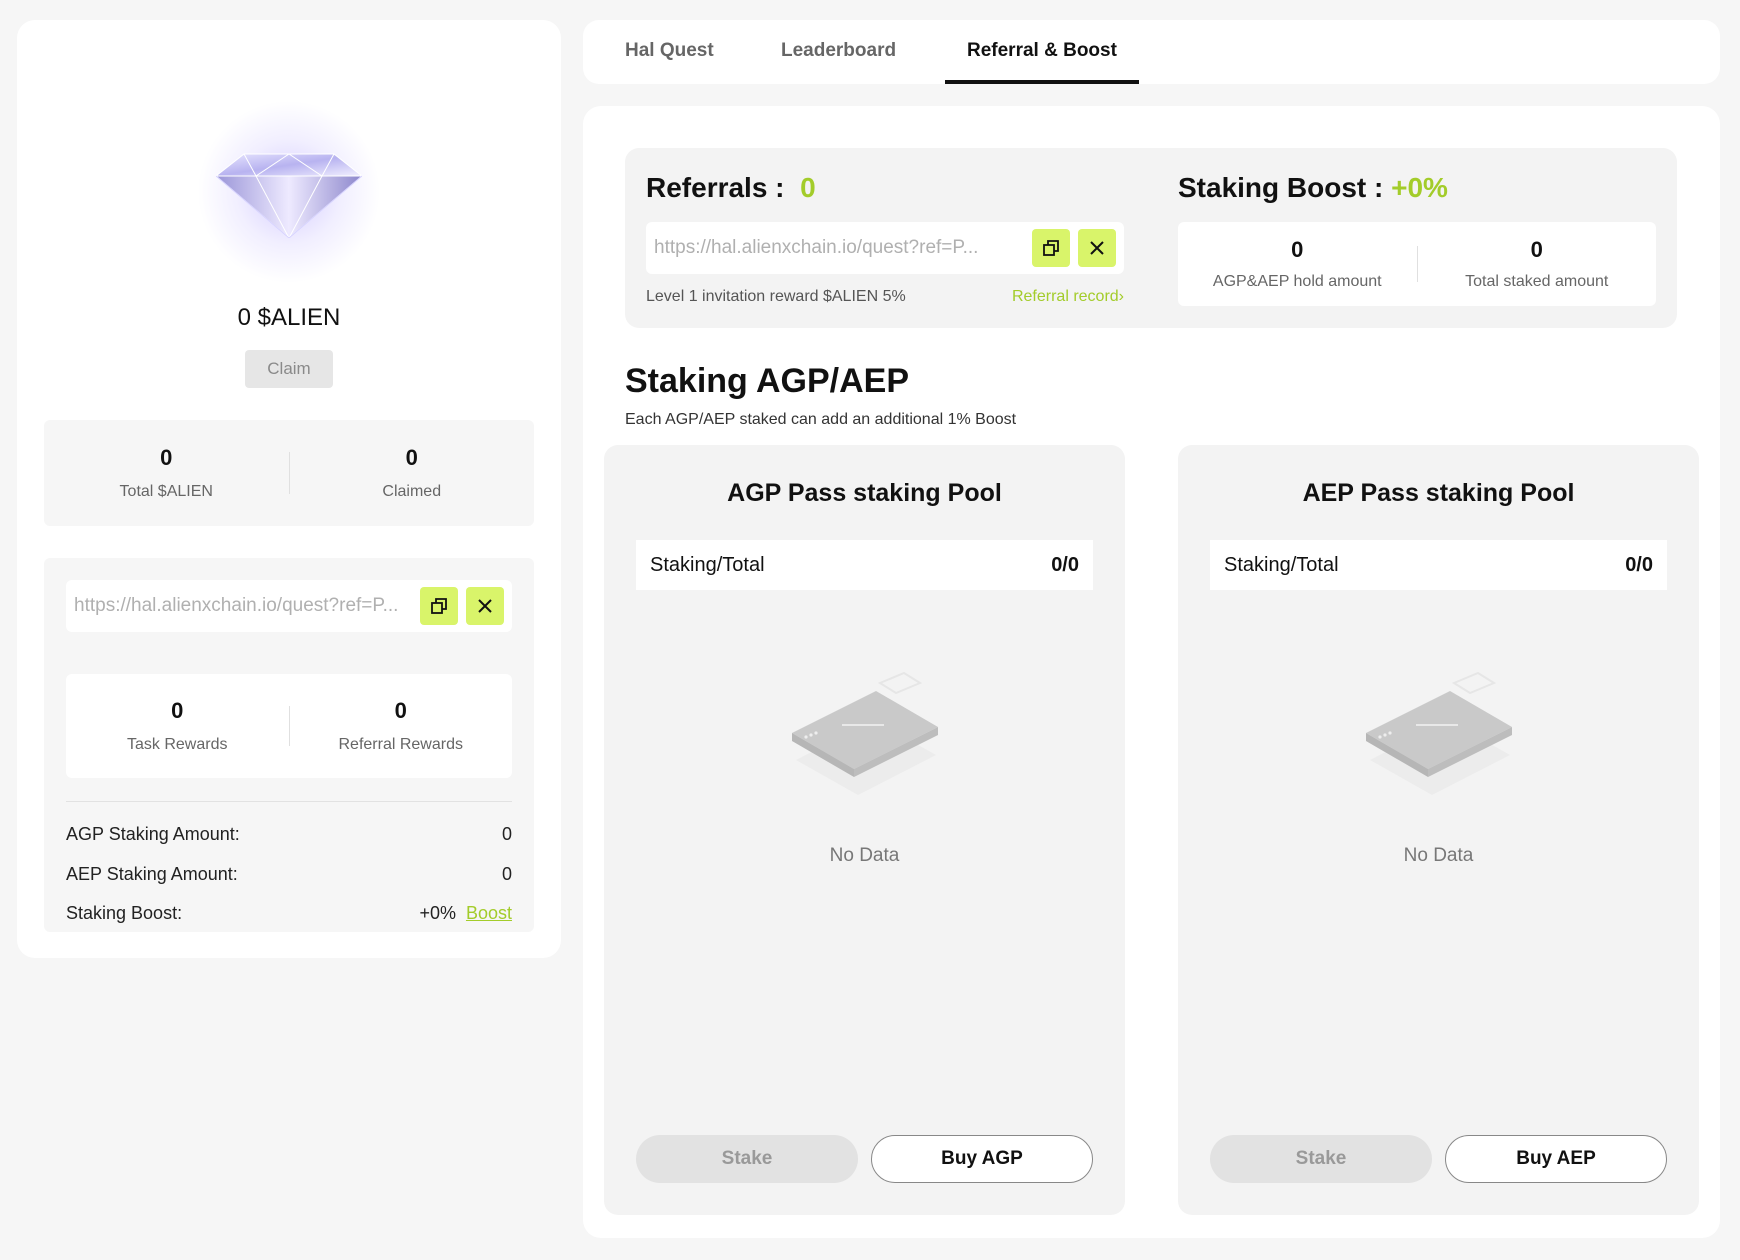 The height and width of the screenshot is (1260, 1740). Describe the element at coordinates (437, 913) in the screenshot. I see `staking-boost-value: +0%` at that location.